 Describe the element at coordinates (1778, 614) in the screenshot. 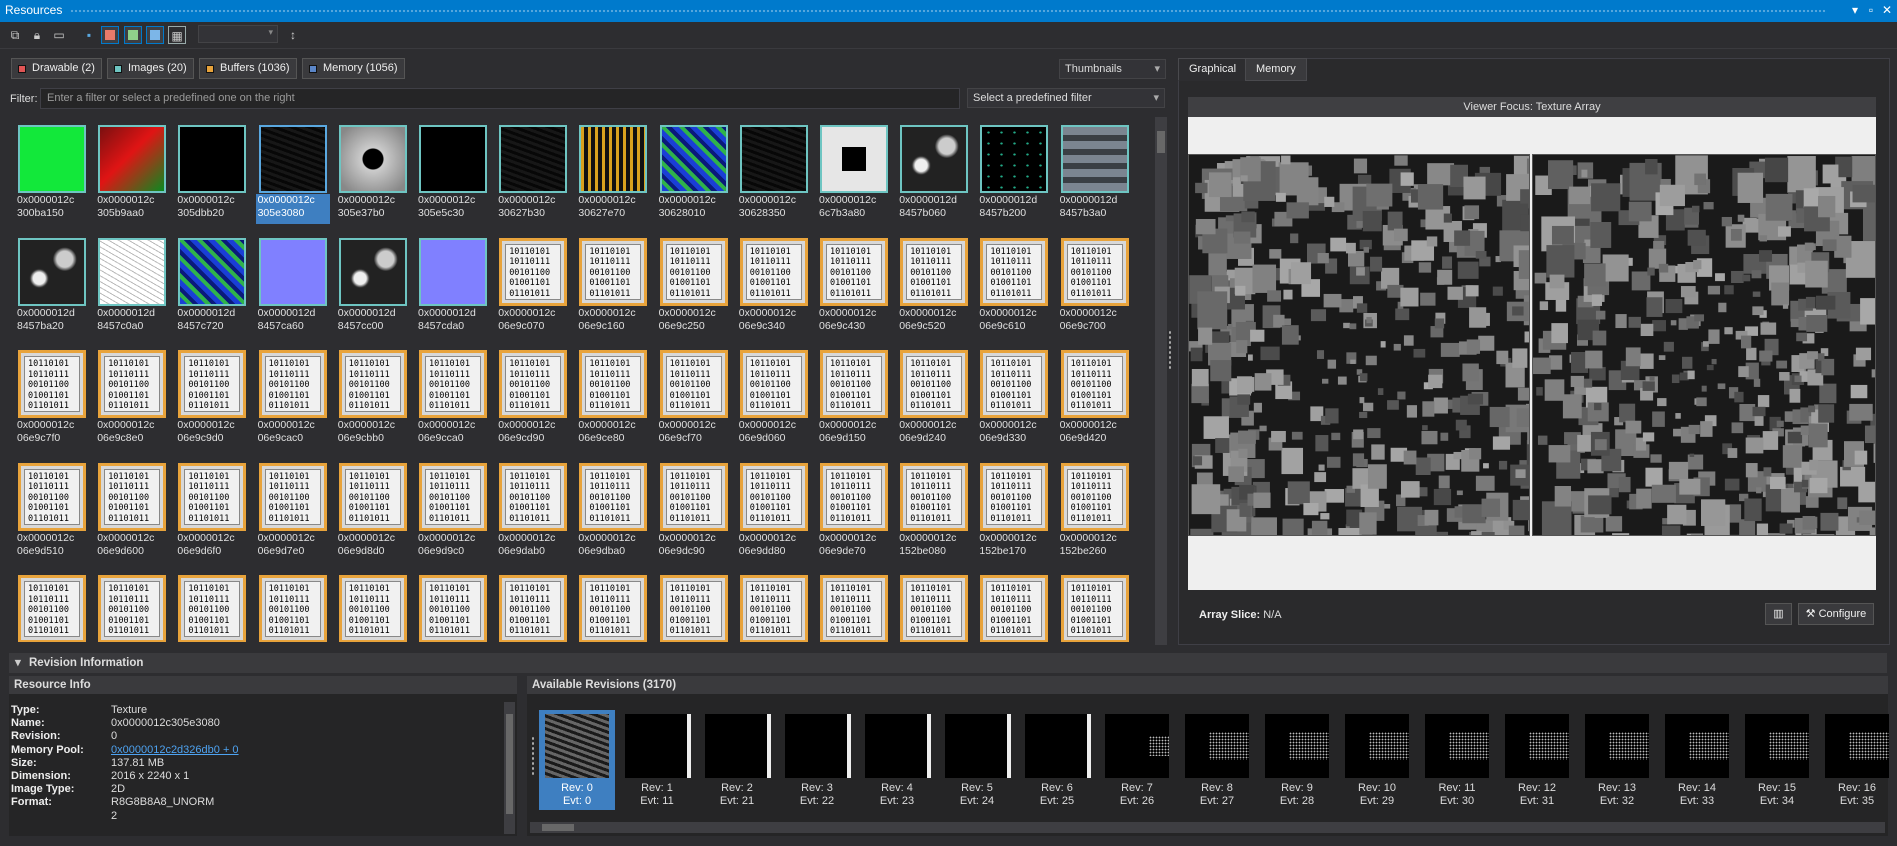

I see `bar-chart-button: ▥` at that location.